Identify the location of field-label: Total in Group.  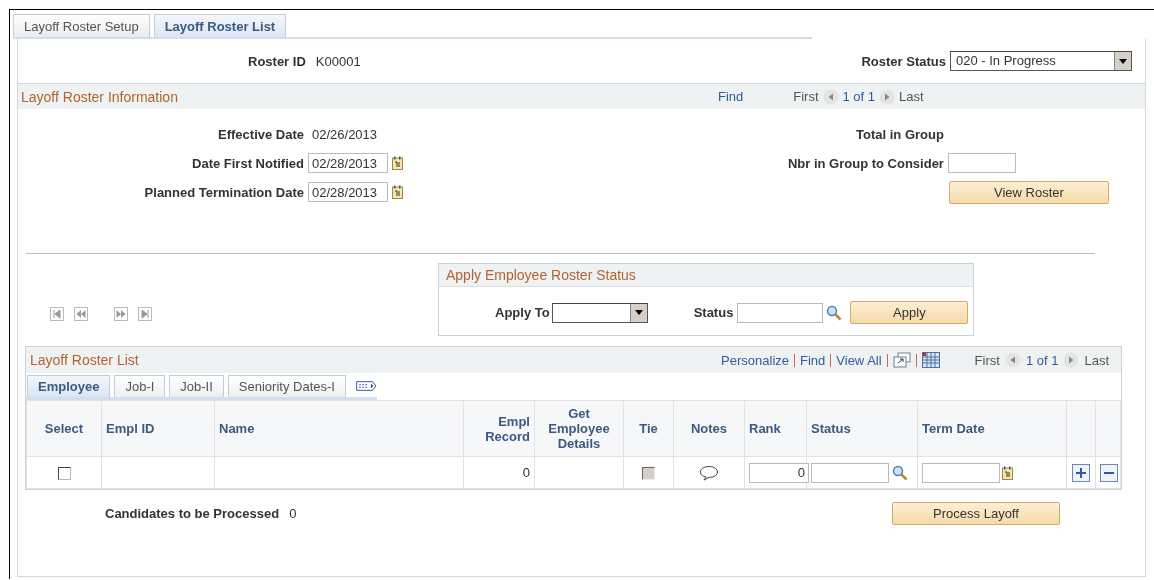
(899, 134).